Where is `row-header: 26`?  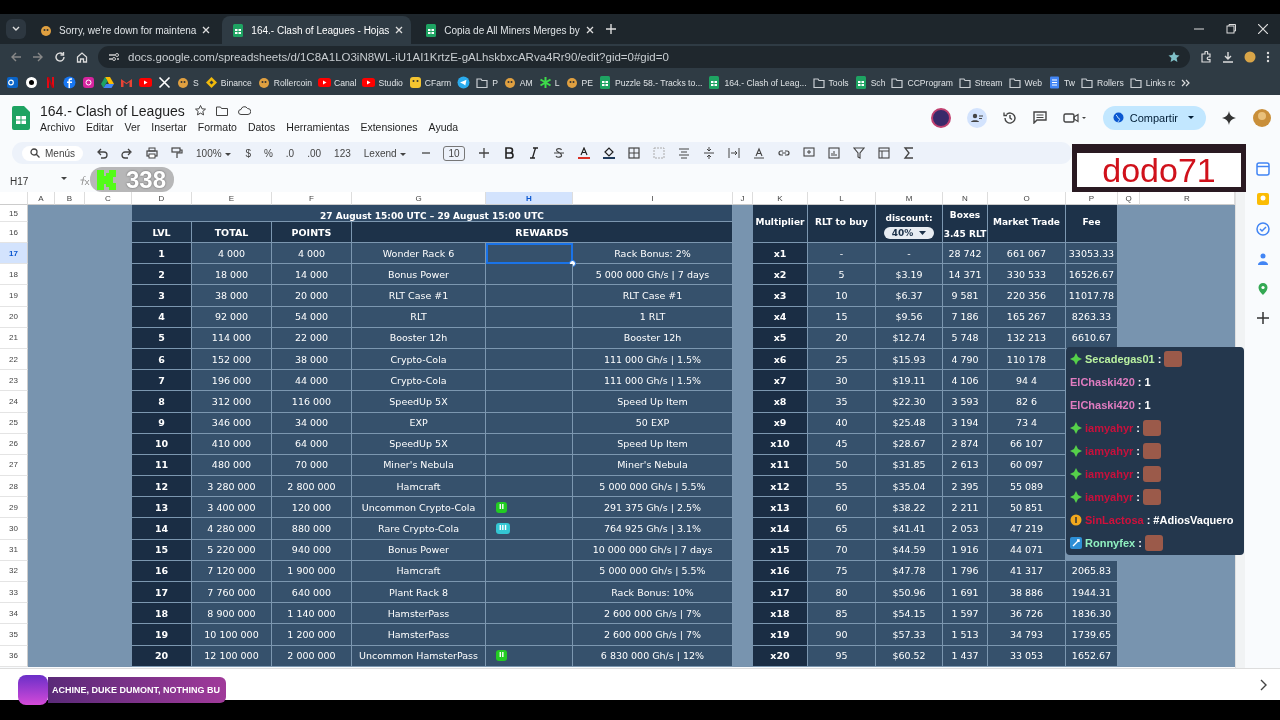 row-header: 26 is located at coordinates (14, 444).